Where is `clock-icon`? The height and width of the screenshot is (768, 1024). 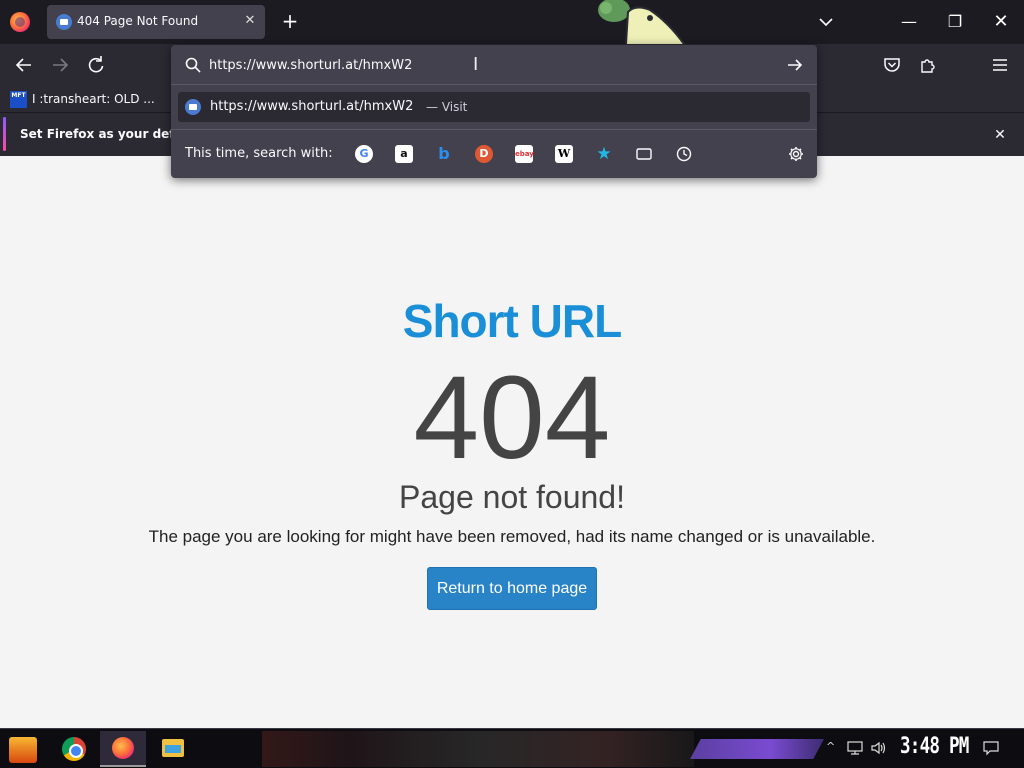 clock-icon is located at coordinates (684, 154).